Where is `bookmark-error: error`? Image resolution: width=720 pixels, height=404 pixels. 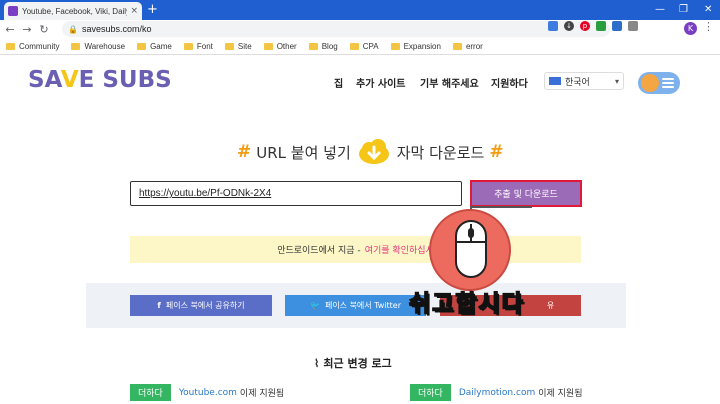 bookmark-error: error is located at coordinates (467, 46).